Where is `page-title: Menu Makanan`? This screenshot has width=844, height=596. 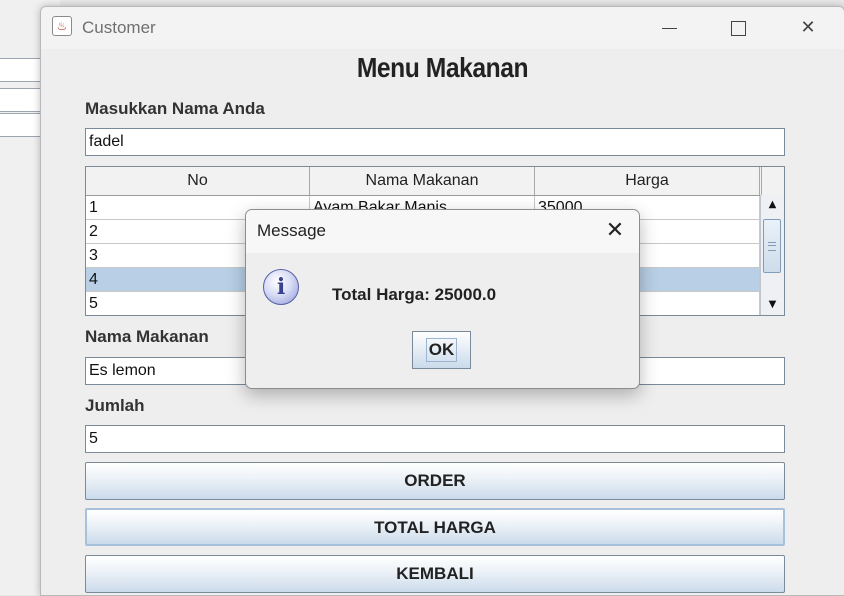
page-title: Menu Makanan is located at coordinates (442, 67).